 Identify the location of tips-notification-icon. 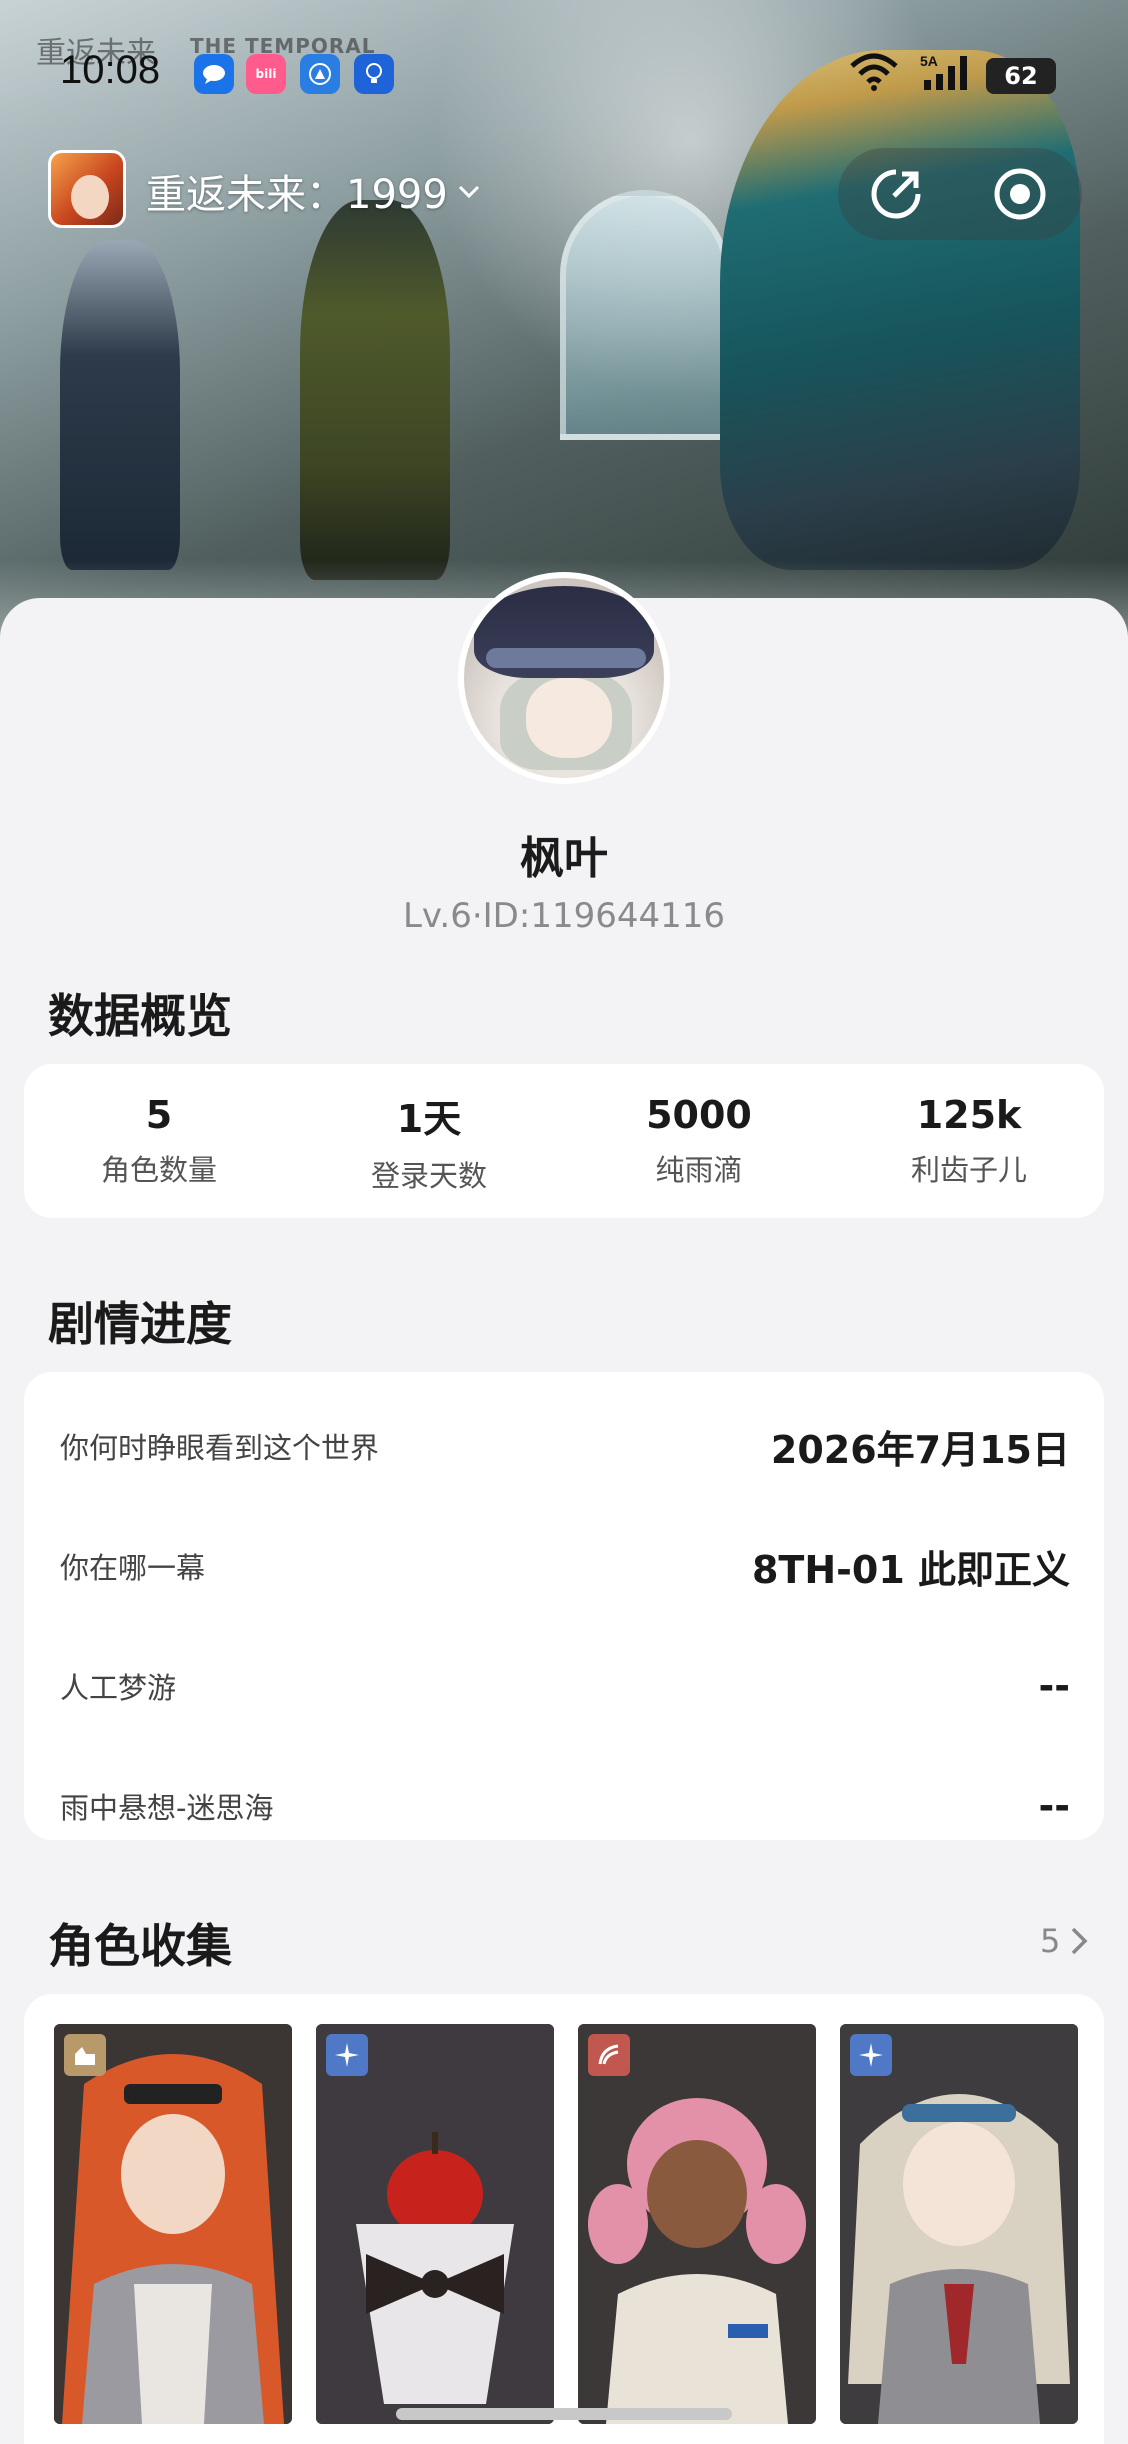
(374, 74).